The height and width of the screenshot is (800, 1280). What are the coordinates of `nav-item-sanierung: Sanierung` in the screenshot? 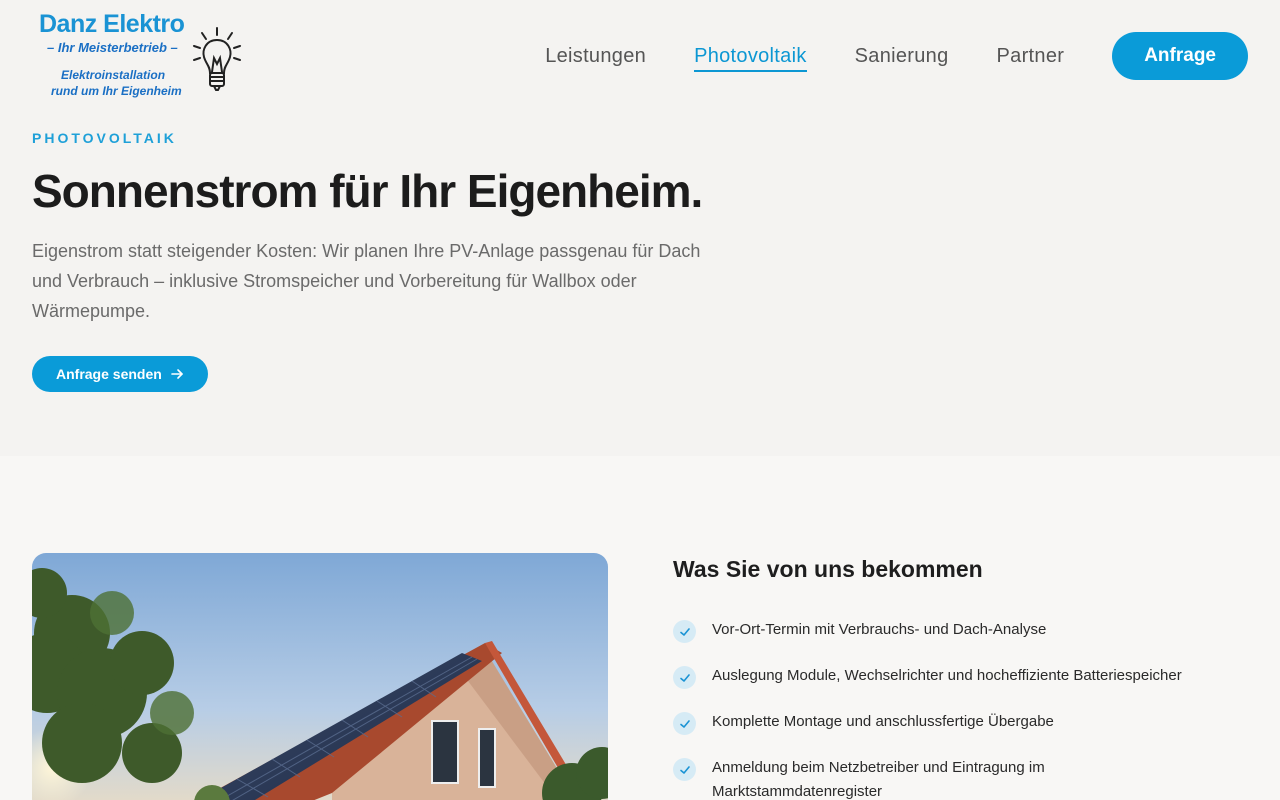 It's located at (902, 56).